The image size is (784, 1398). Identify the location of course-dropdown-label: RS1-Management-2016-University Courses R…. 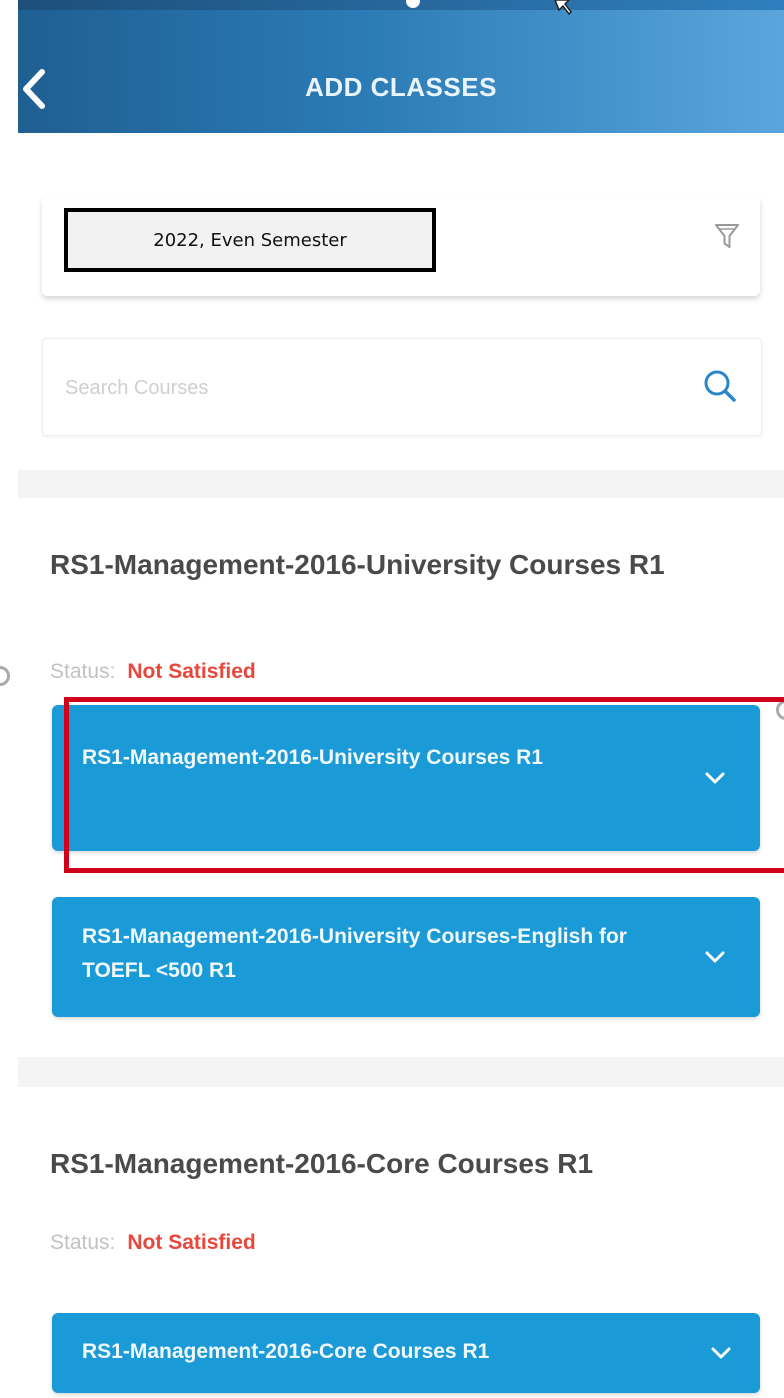
(312, 757).